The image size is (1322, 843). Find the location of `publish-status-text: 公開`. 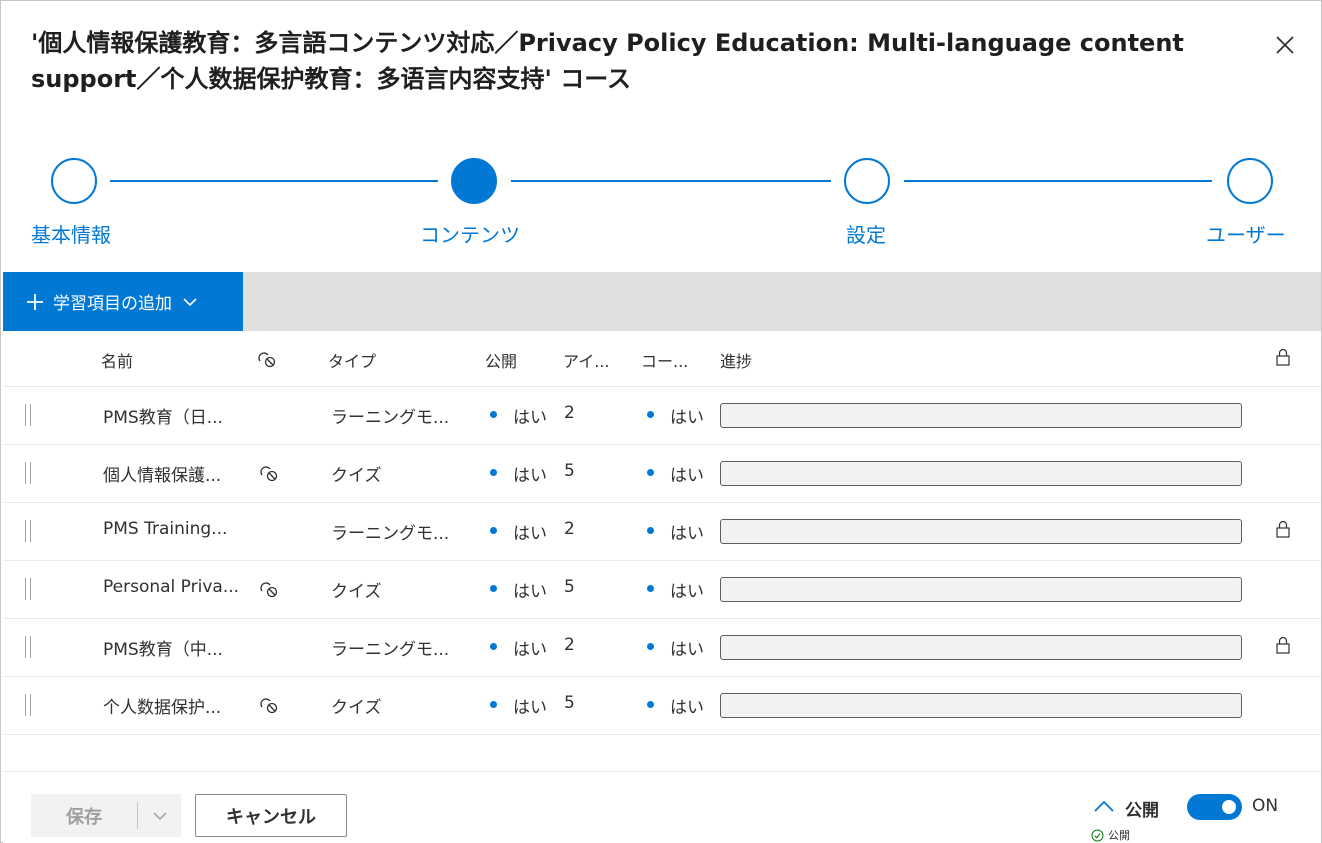

publish-status-text: 公開 is located at coordinates (1119, 835).